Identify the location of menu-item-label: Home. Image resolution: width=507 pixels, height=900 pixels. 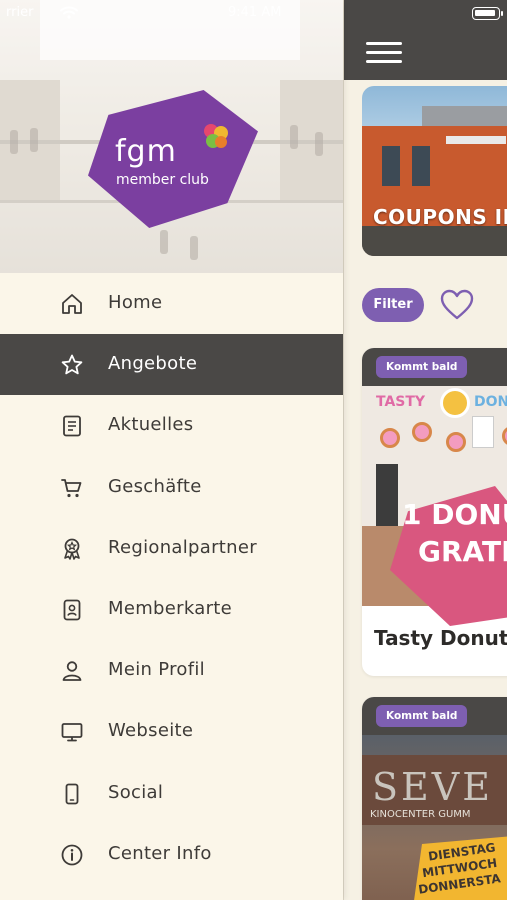
(135, 302).